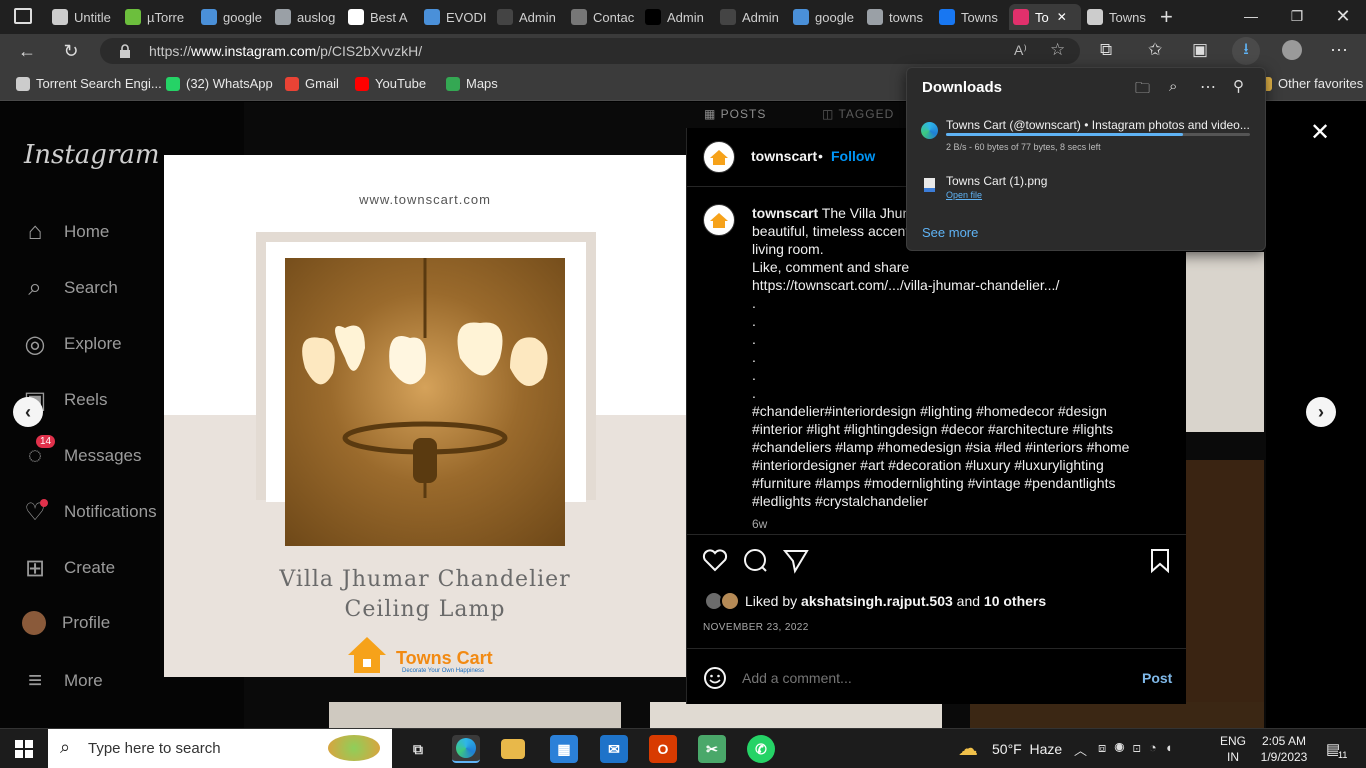 The image size is (1366, 768). Describe the element at coordinates (1208, 87) in the screenshot. I see `more-options-icon: ⋯` at that location.